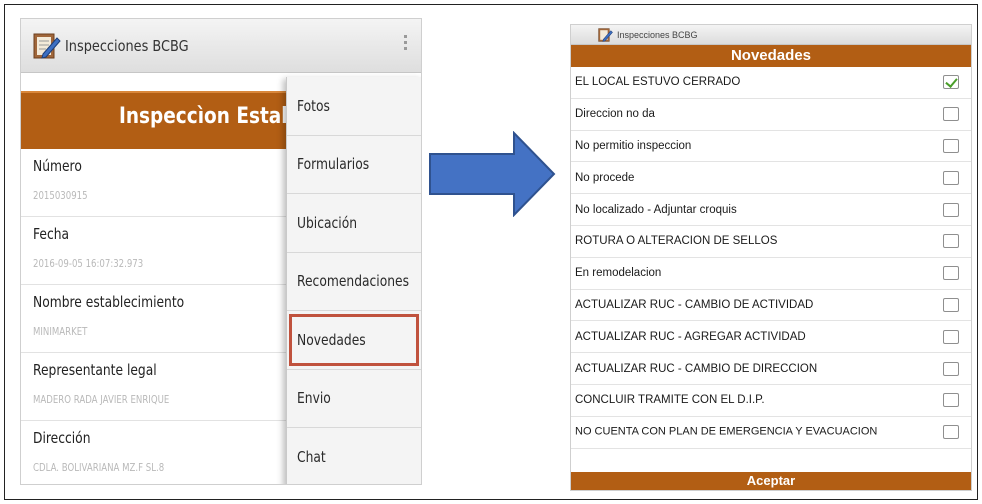 The width and height of the screenshot is (982, 504). I want to click on item-label: No procede, so click(605, 177).